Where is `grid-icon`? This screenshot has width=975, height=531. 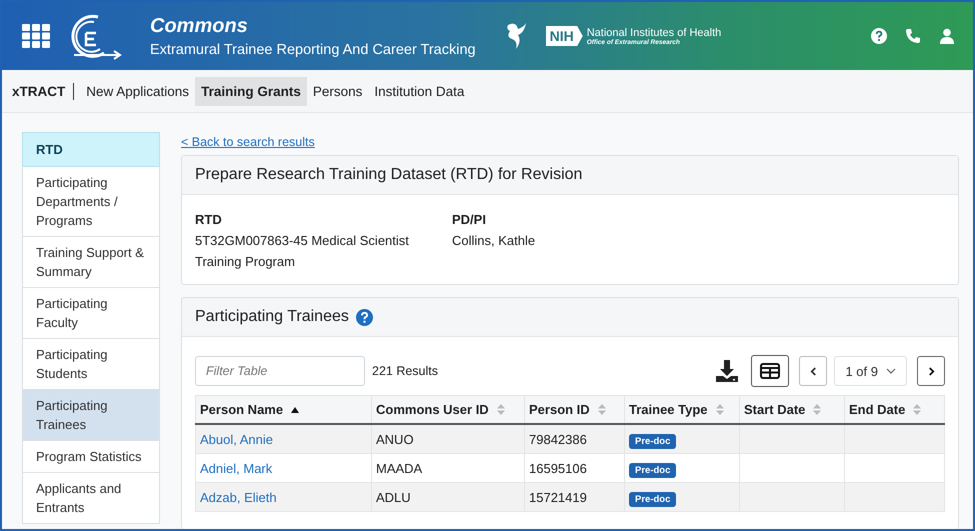 grid-icon is located at coordinates (770, 371).